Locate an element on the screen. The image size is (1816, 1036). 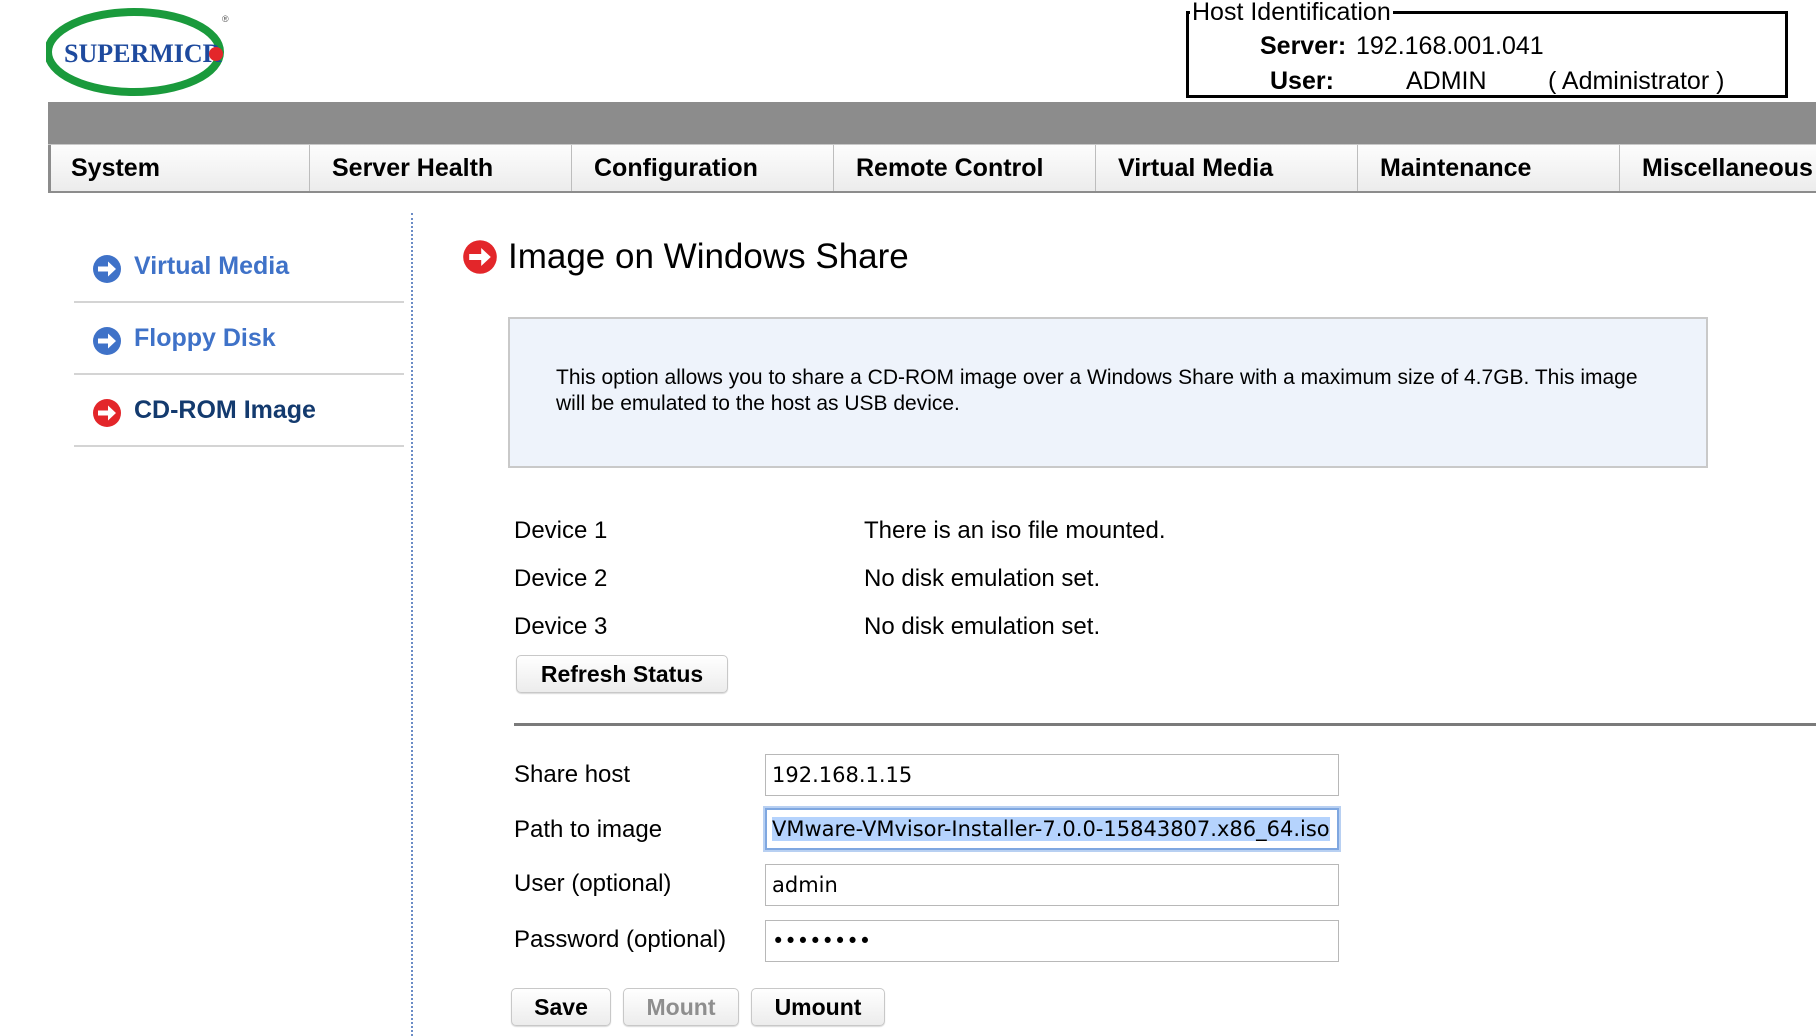
supermicro-logo: SUPERMICR ® is located at coordinates (137, 52).